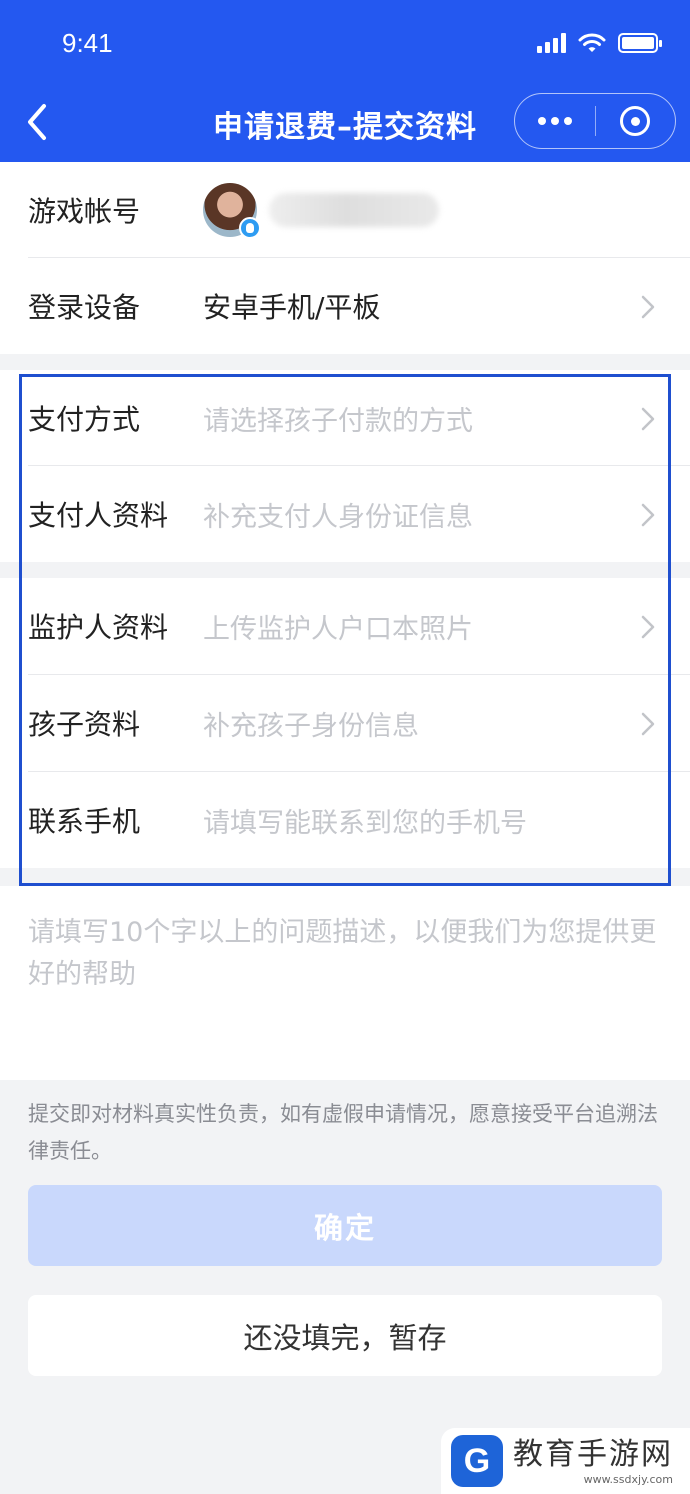  What do you see at coordinates (555, 121) in the screenshot?
I see `more-options-button` at bounding box center [555, 121].